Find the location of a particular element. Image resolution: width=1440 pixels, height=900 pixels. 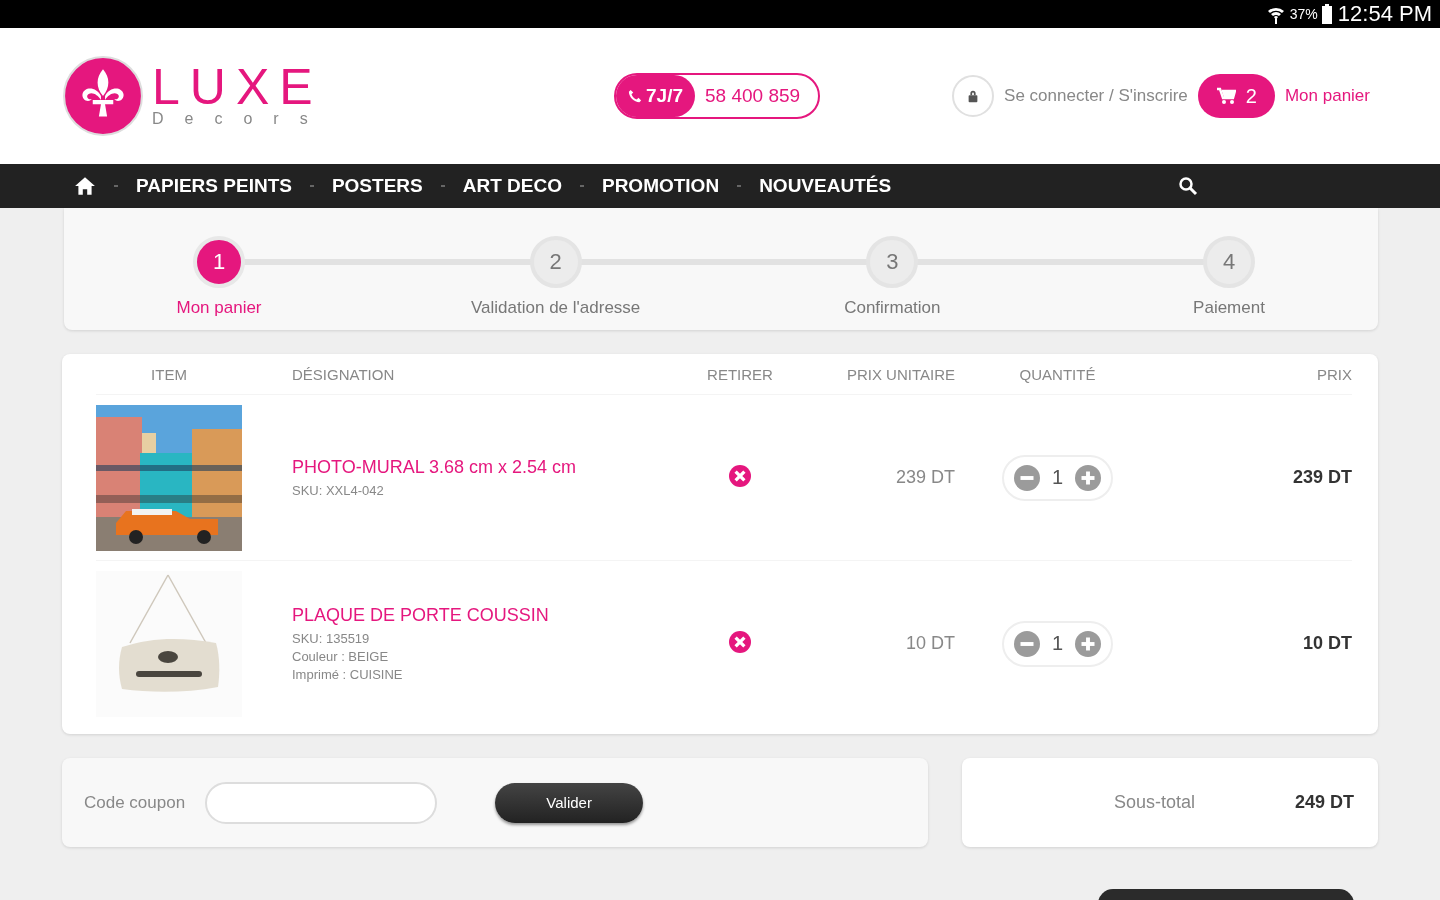

phone-pill: 7J/7 58 400 859 is located at coordinates (717, 96).